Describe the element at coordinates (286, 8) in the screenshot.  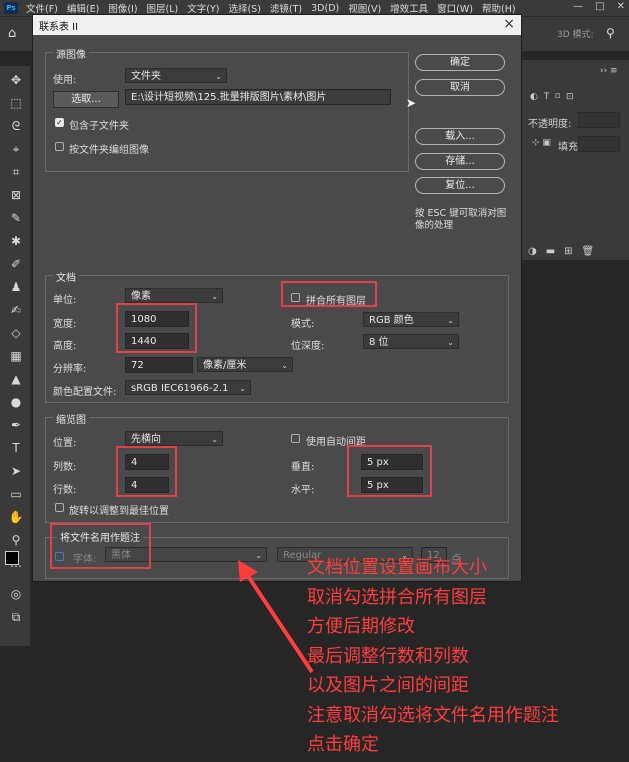
I see `menu-filter: 滤镜(T)` at that location.